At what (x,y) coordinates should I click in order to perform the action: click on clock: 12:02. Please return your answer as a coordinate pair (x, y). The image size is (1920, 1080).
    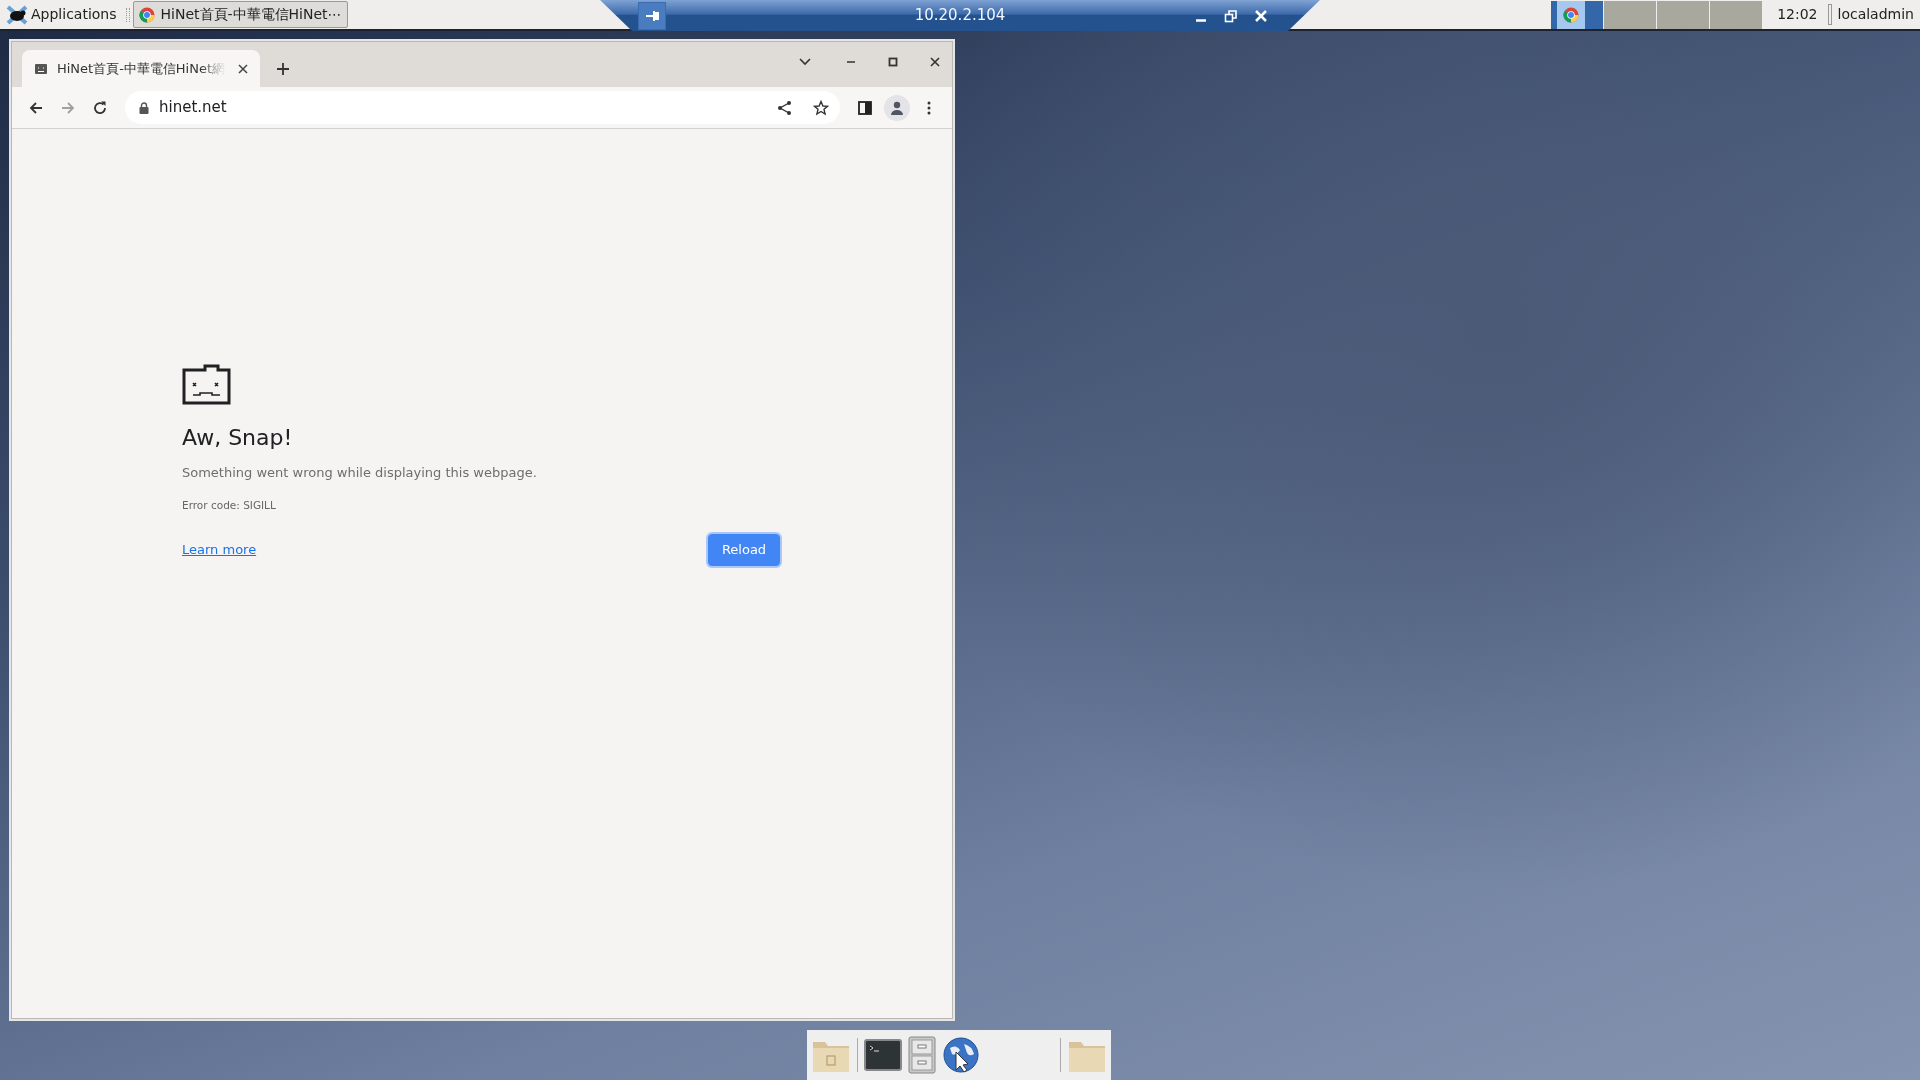
    Looking at the image, I should click on (1797, 14).